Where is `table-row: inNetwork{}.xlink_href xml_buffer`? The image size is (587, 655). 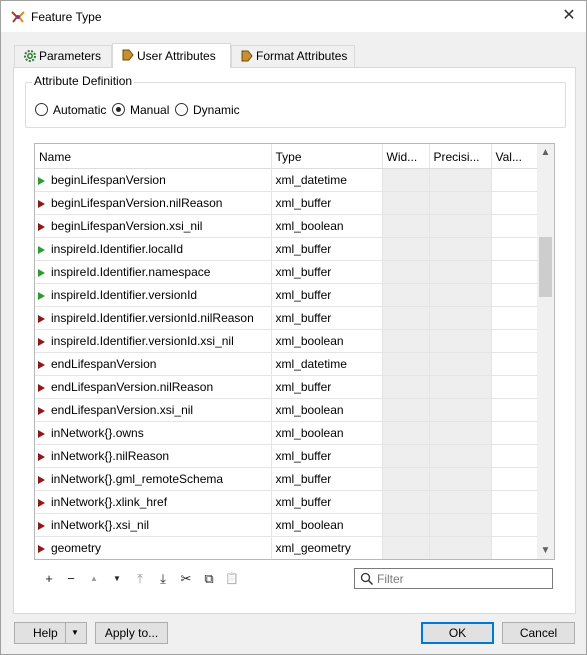
table-row: inNetwork{}.xlink_href xml_buffer is located at coordinates (286, 502).